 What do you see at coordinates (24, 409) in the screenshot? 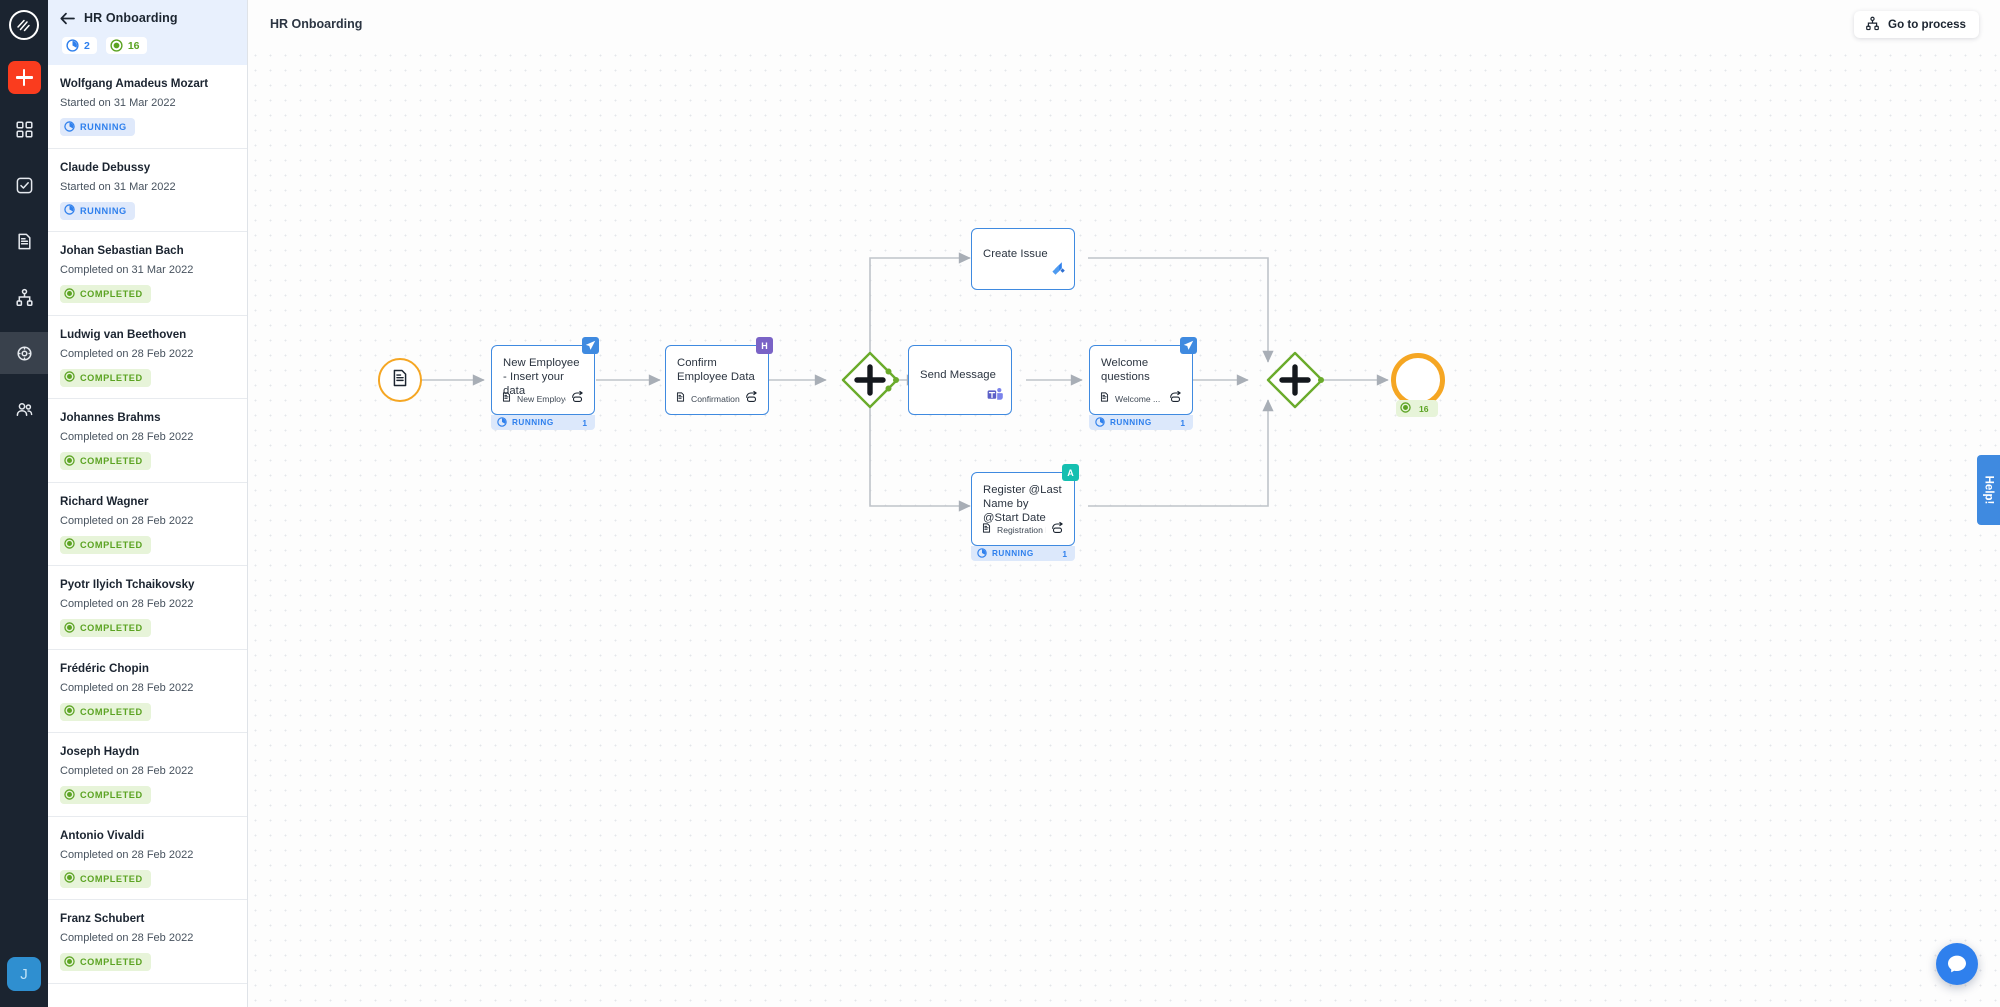
I see `sidebar-item-people` at bounding box center [24, 409].